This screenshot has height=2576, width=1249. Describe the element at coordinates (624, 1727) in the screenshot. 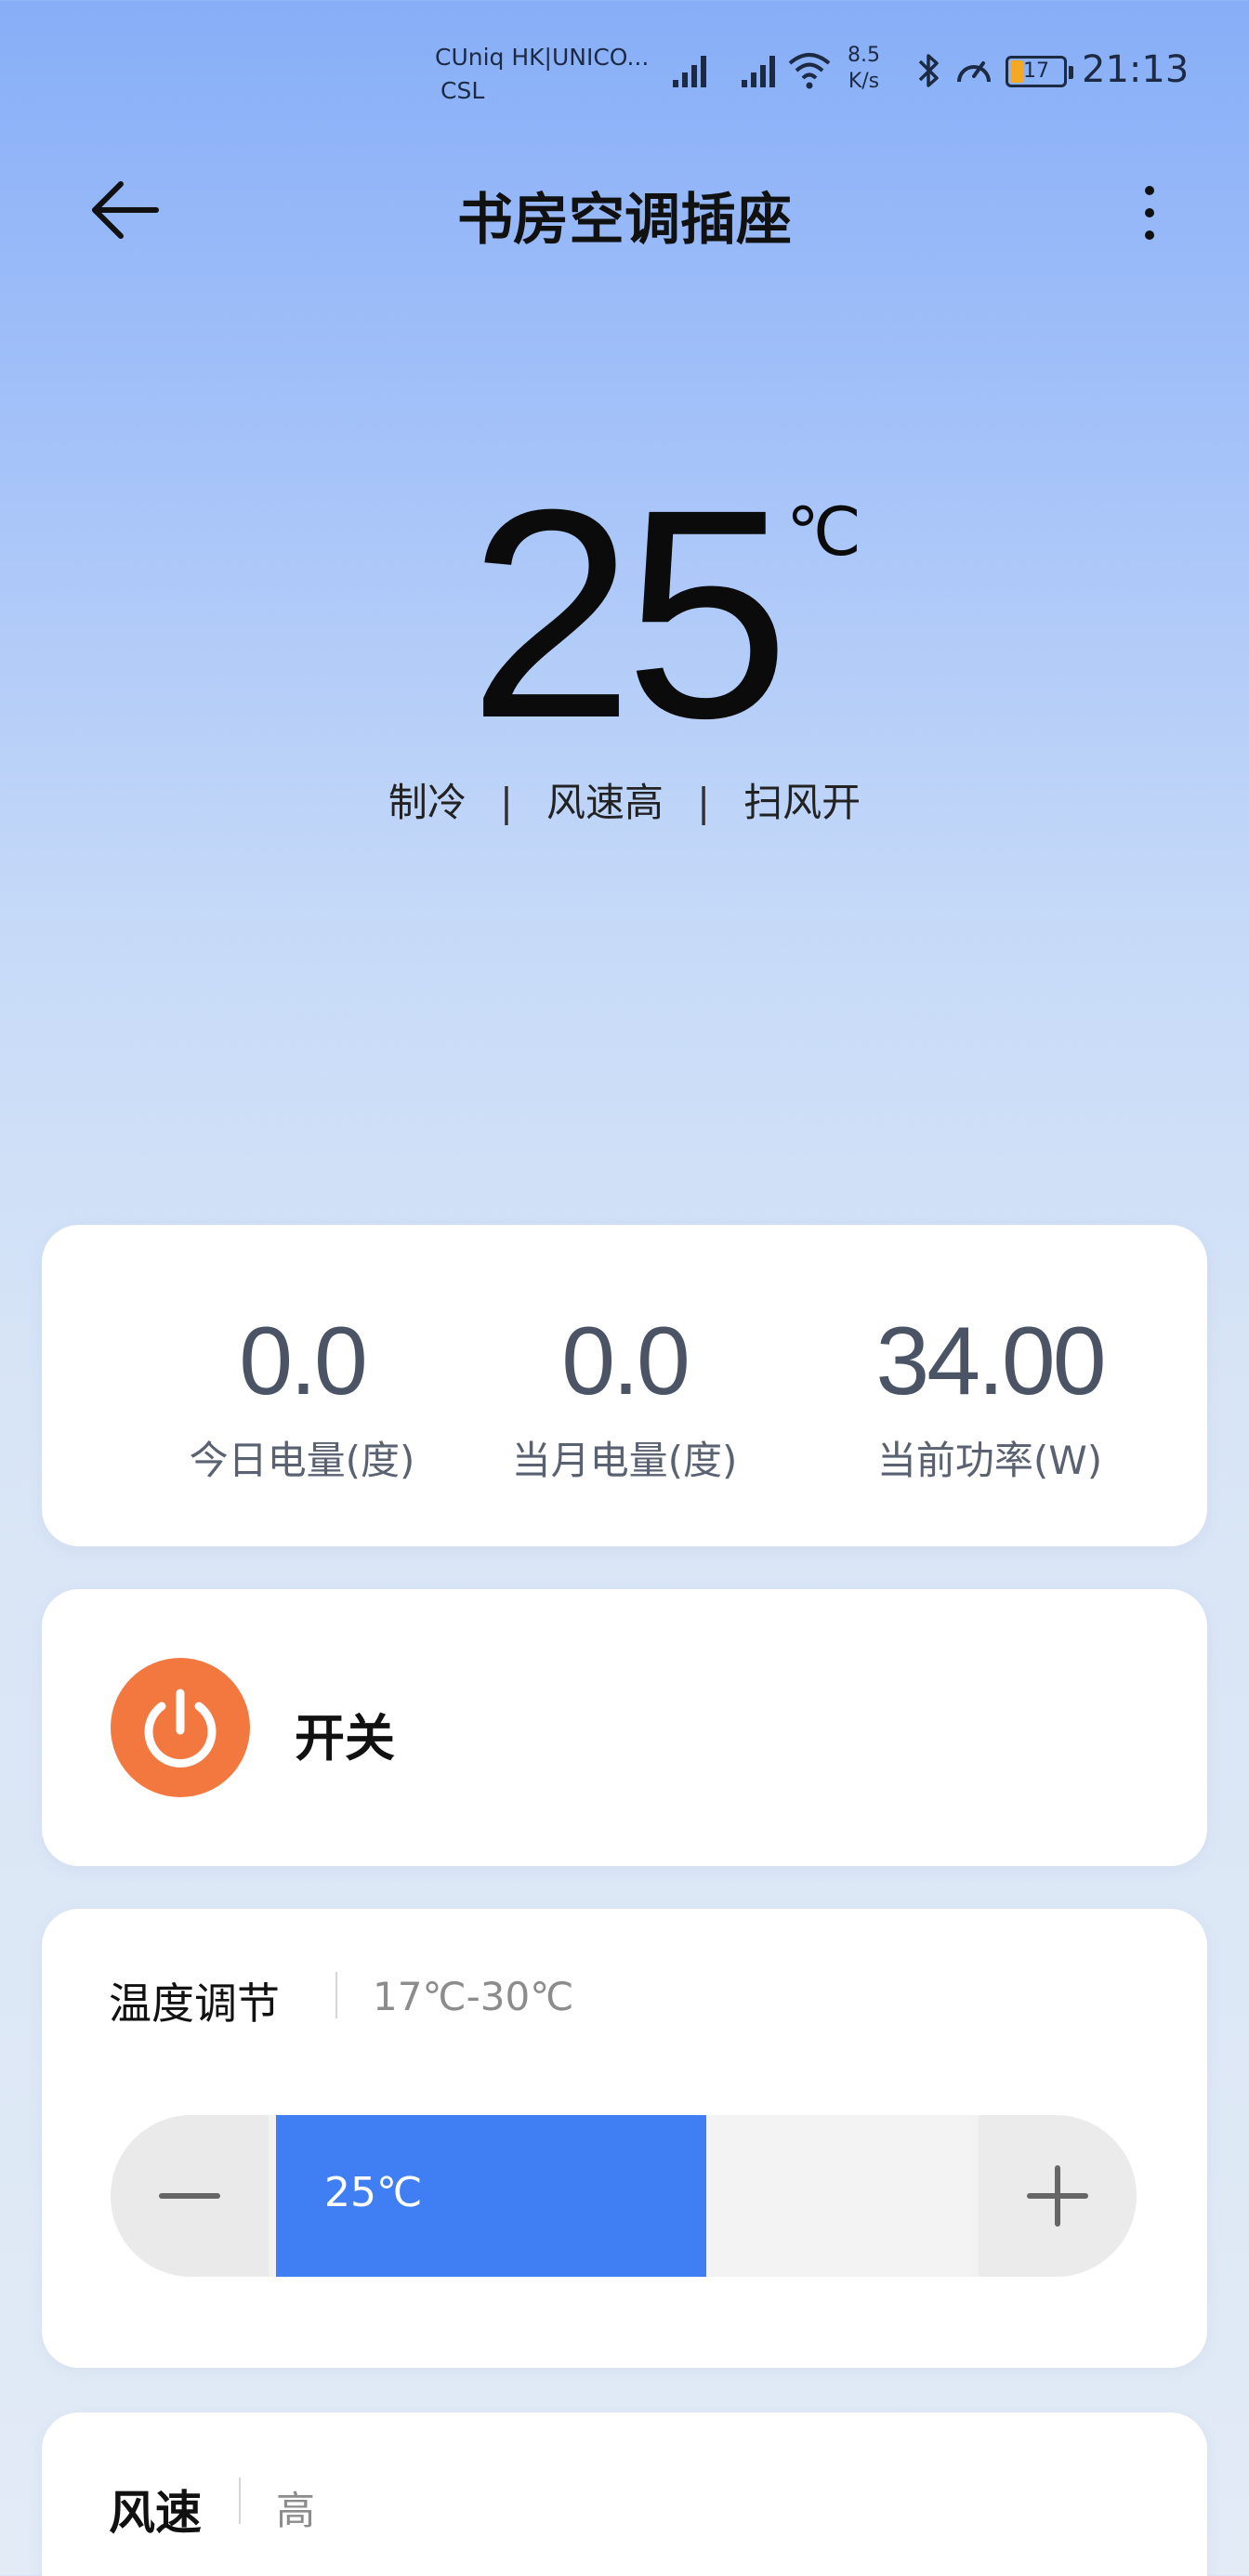

I see `power-card: 开关` at that location.